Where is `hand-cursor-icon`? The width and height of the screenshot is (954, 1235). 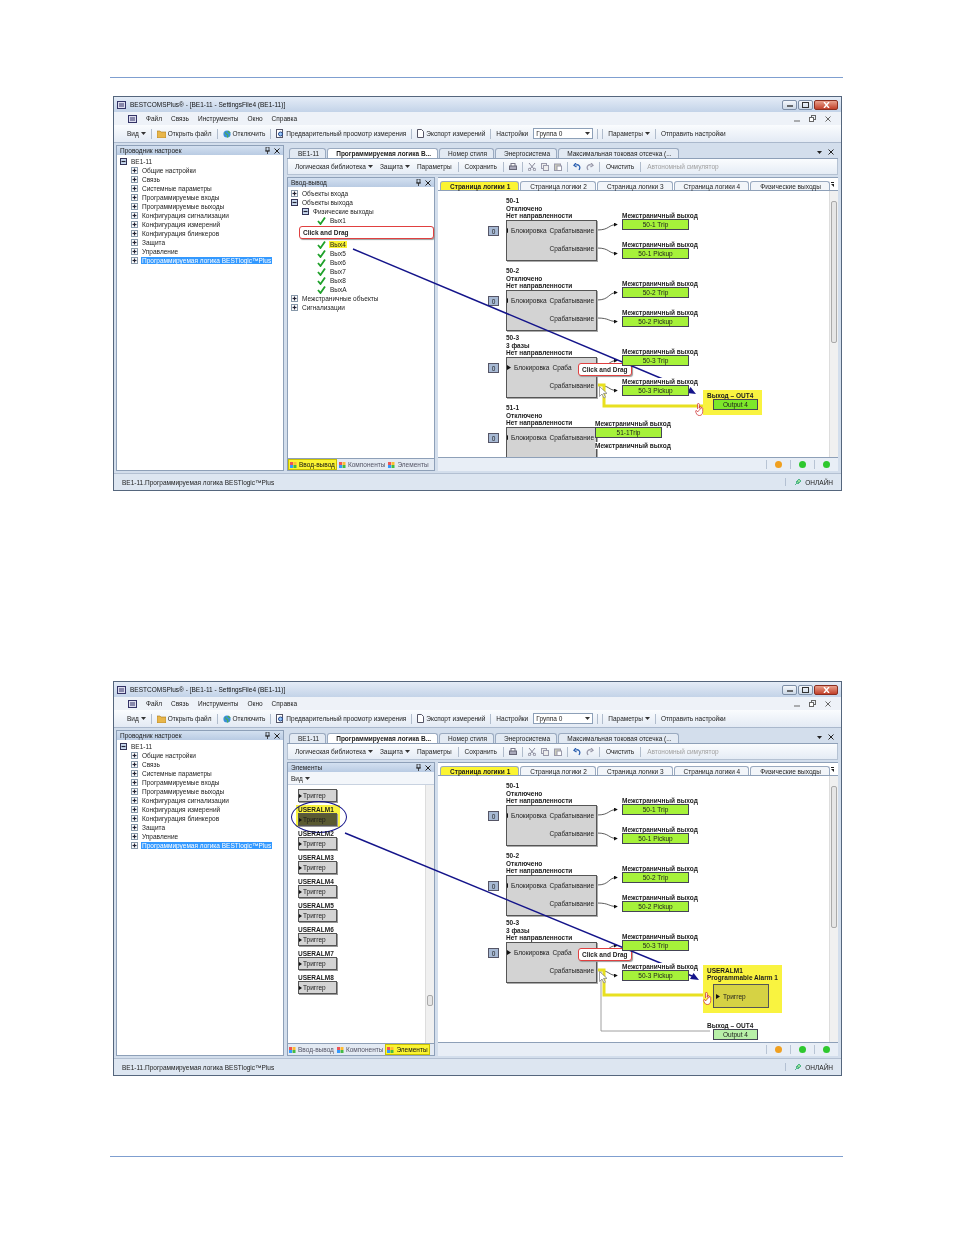
hand-cursor-icon is located at coordinates (707, 998).